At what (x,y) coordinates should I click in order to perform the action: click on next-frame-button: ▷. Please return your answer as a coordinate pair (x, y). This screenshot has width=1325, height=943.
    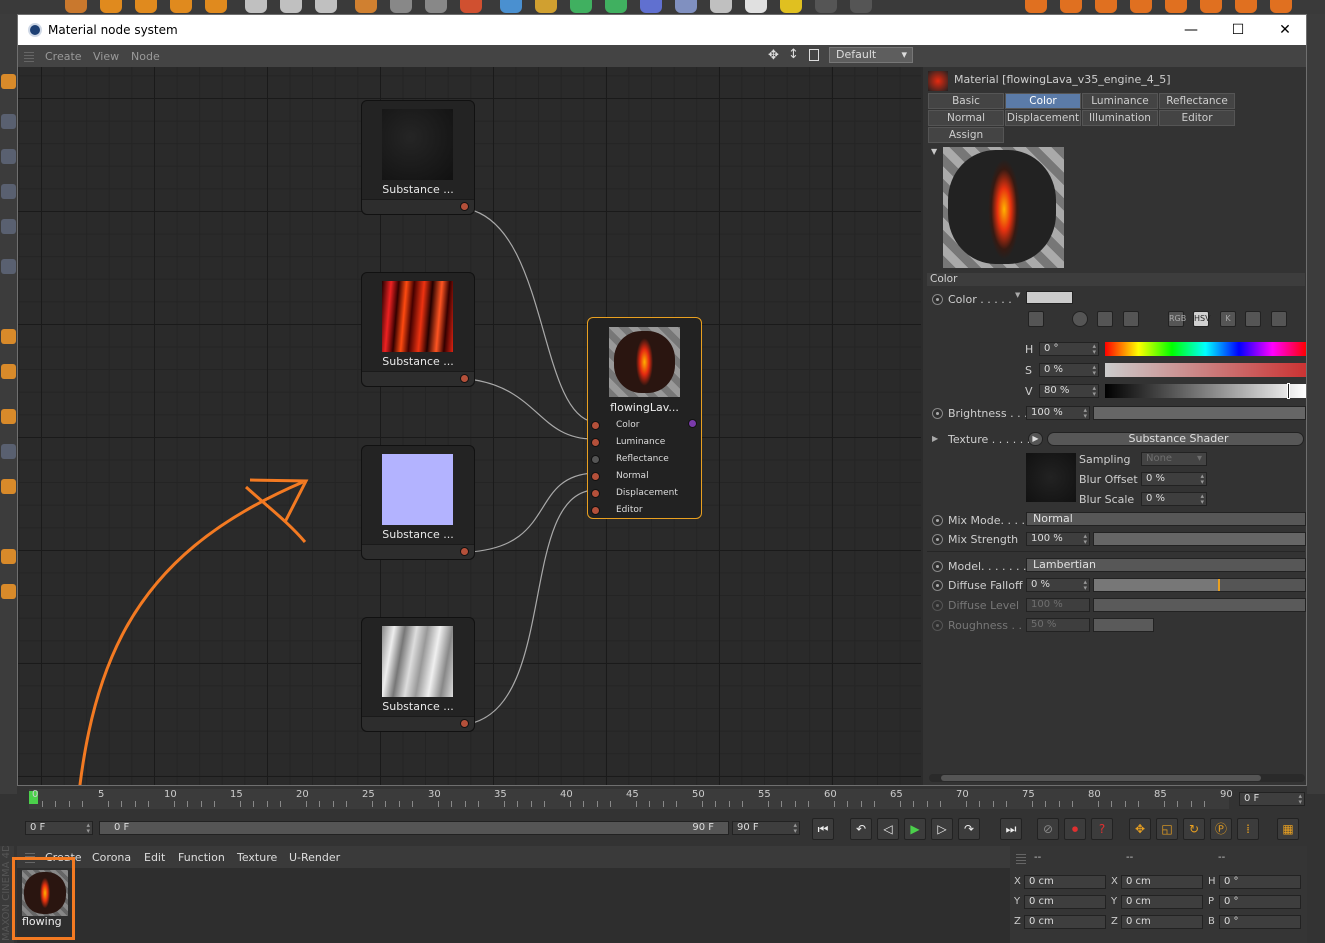
    Looking at the image, I should click on (942, 829).